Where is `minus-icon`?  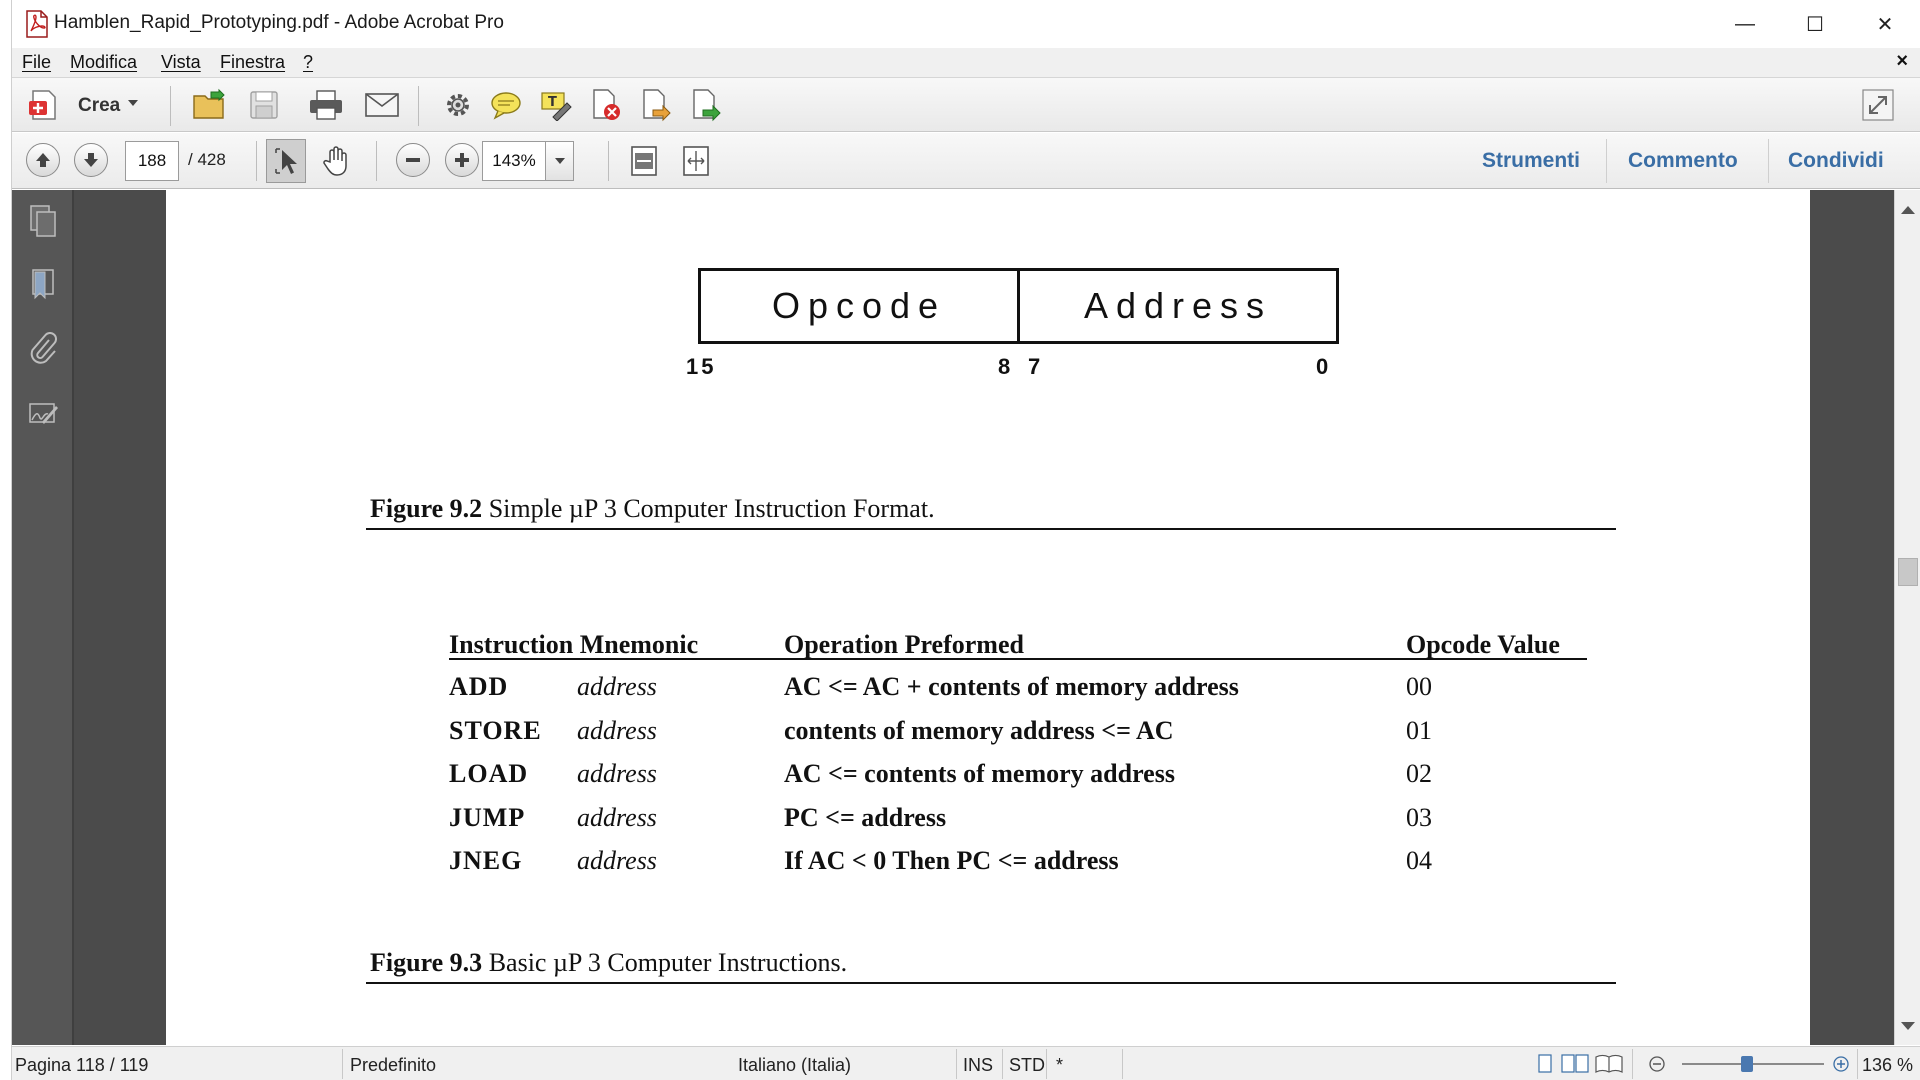 minus-icon is located at coordinates (413, 160).